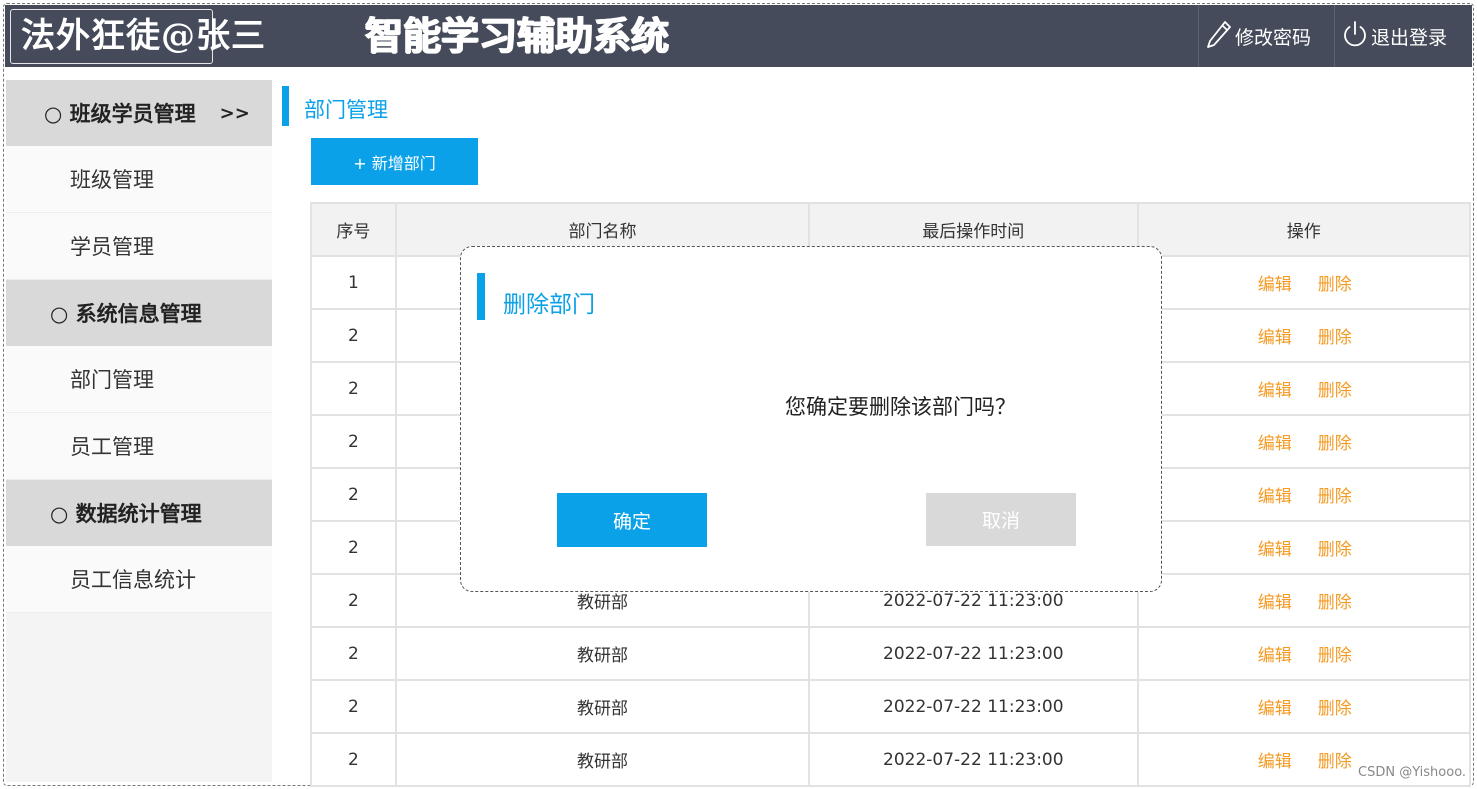 The image size is (1477, 789). Describe the element at coordinates (285, 106) in the screenshot. I see `page-title-accent` at that location.